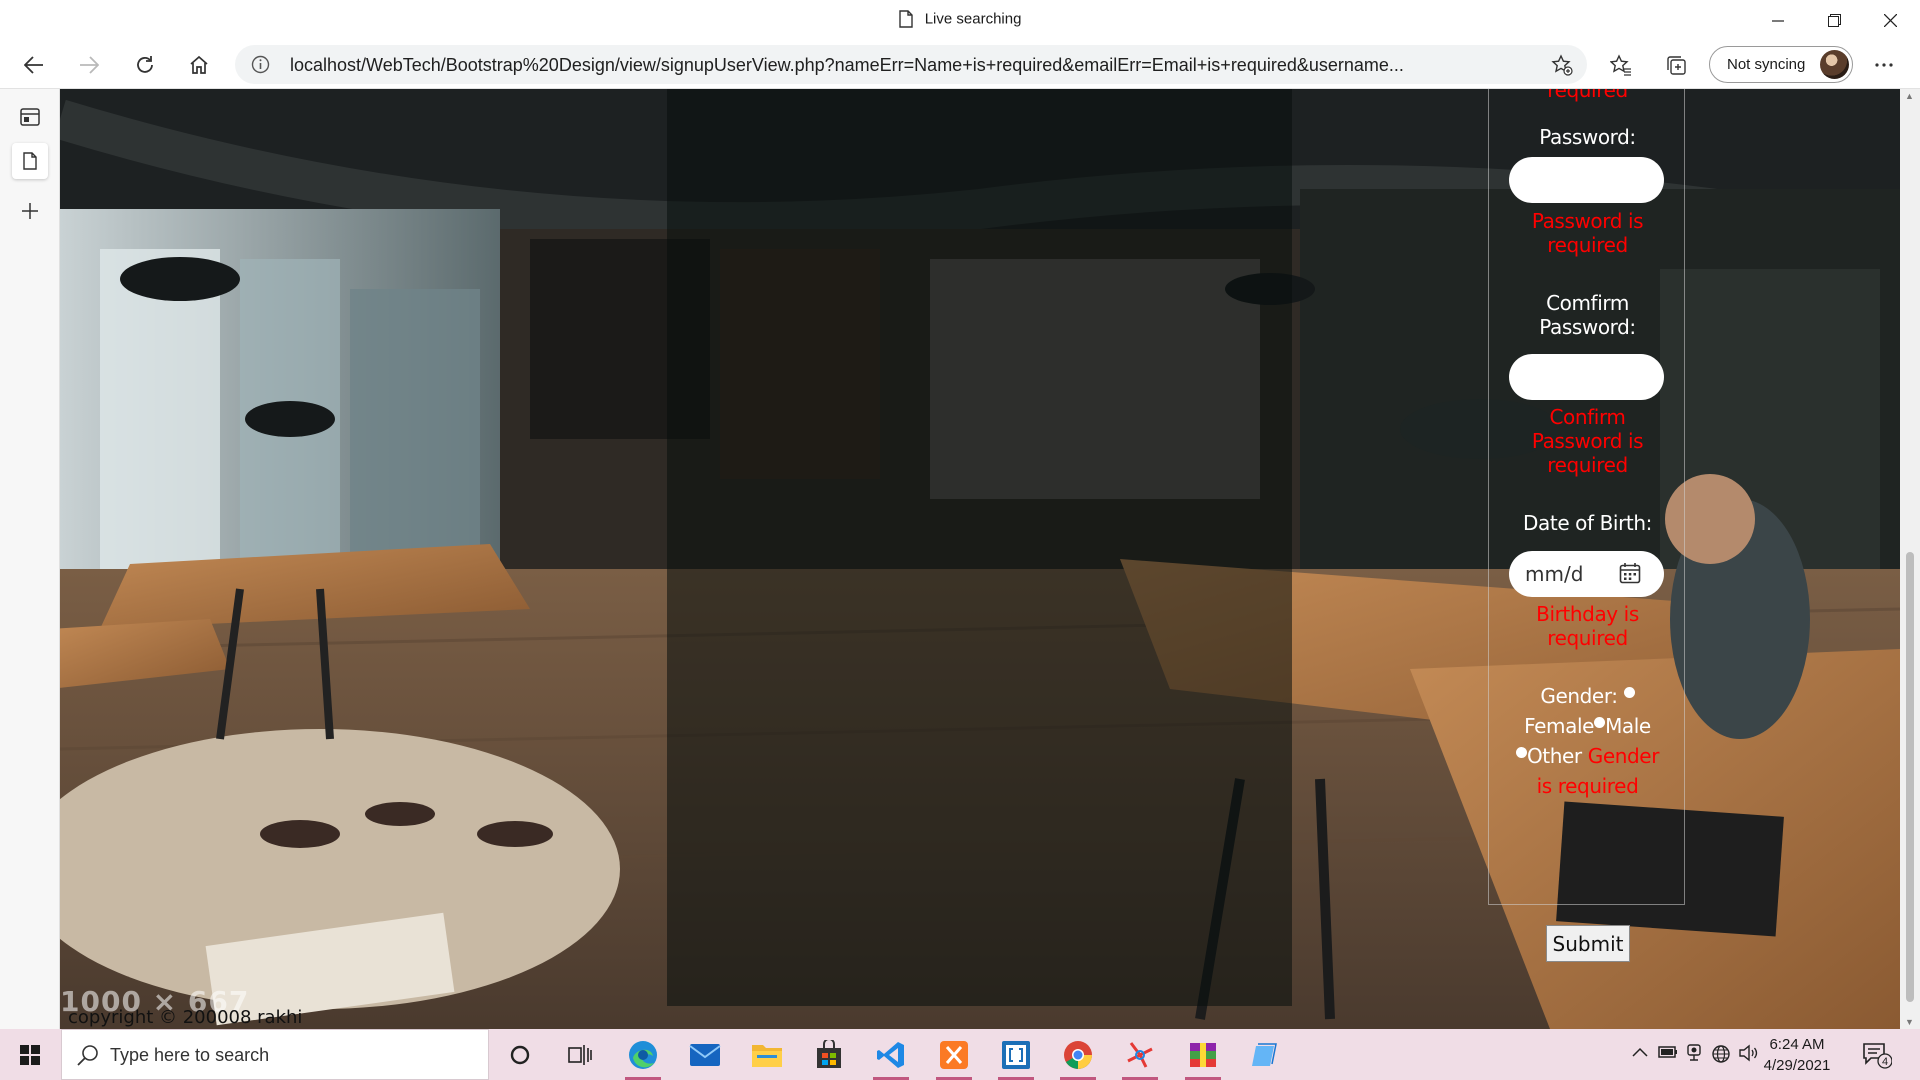 The image size is (1920, 1080). Describe the element at coordinates (954, 1055) in the screenshot. I see `xampp-icon` at that location.